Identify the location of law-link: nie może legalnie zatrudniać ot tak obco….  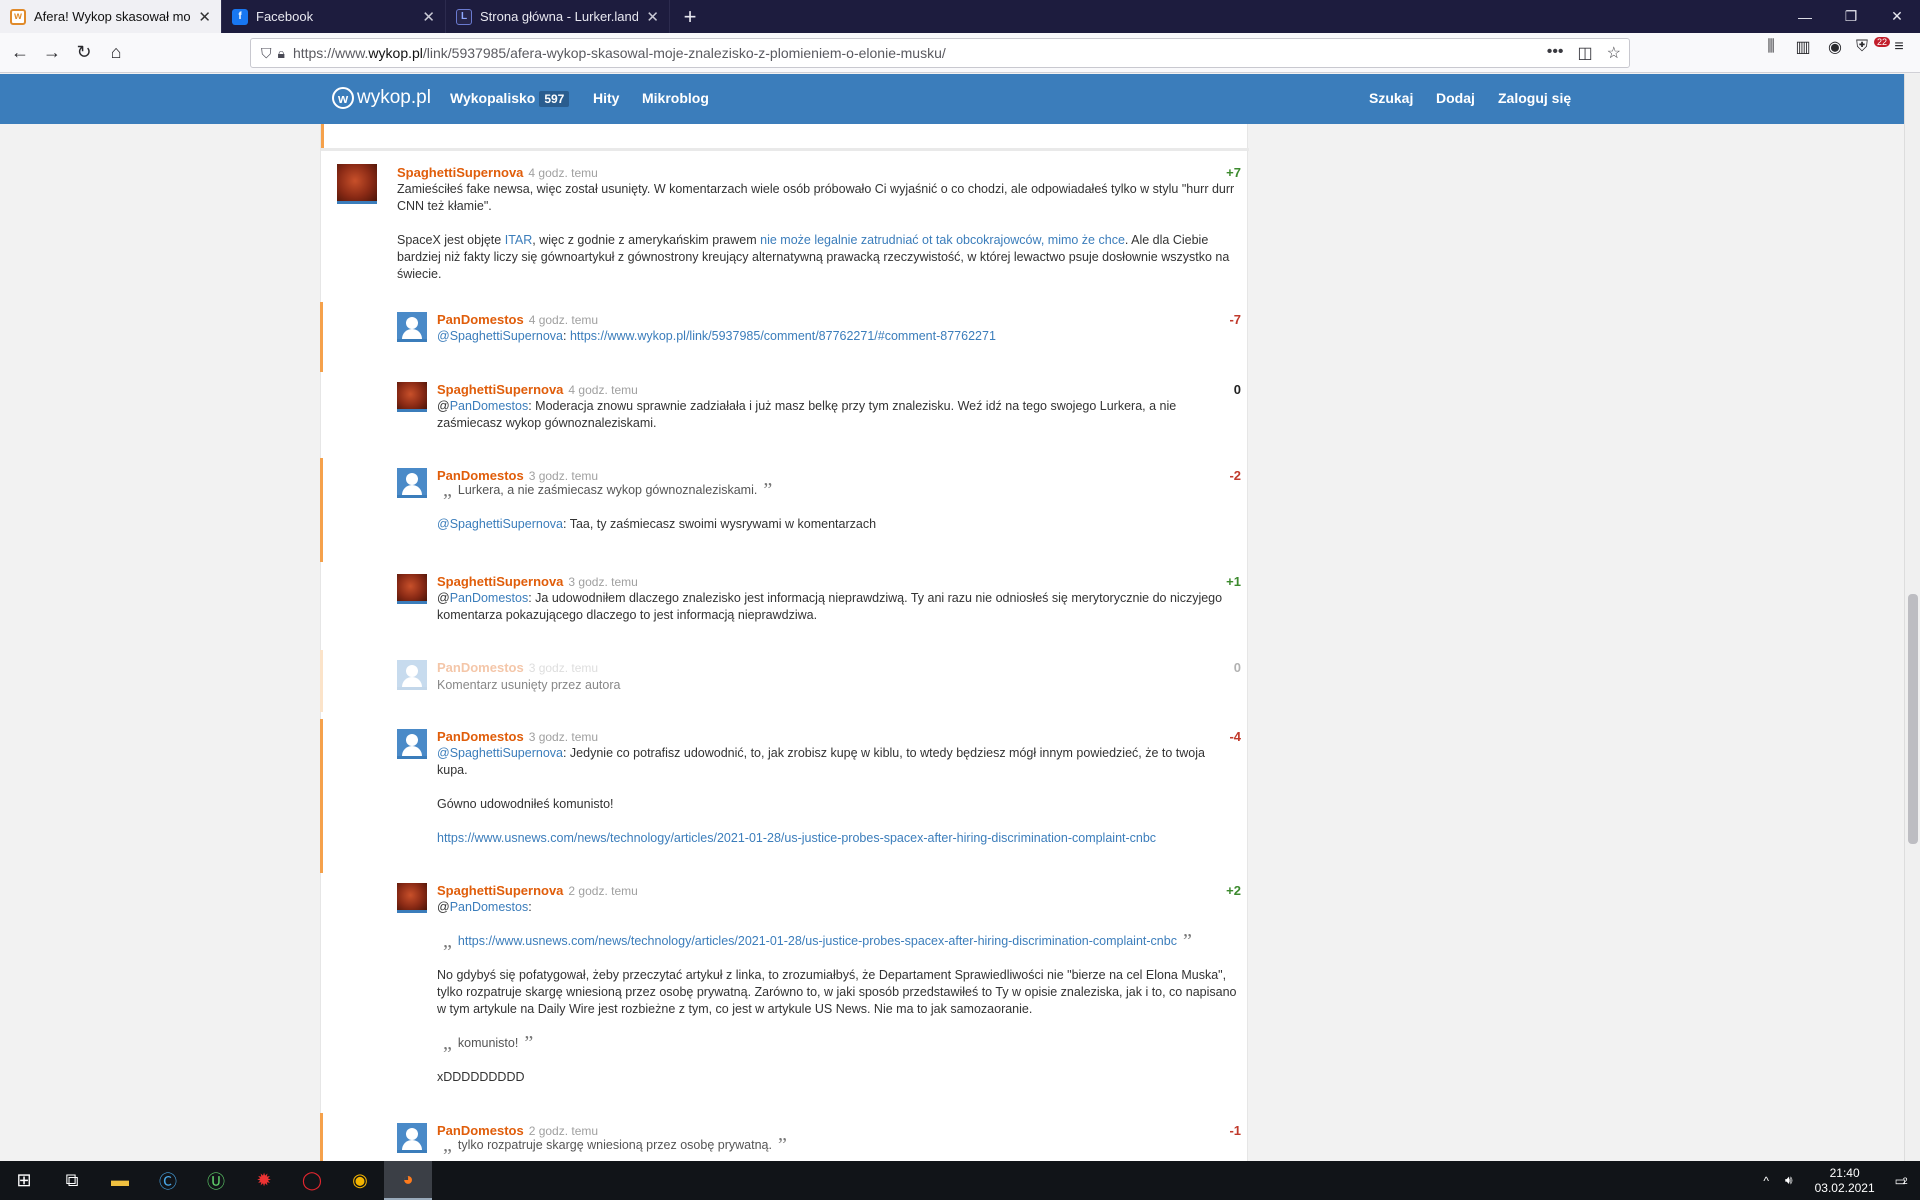
(942, 240).